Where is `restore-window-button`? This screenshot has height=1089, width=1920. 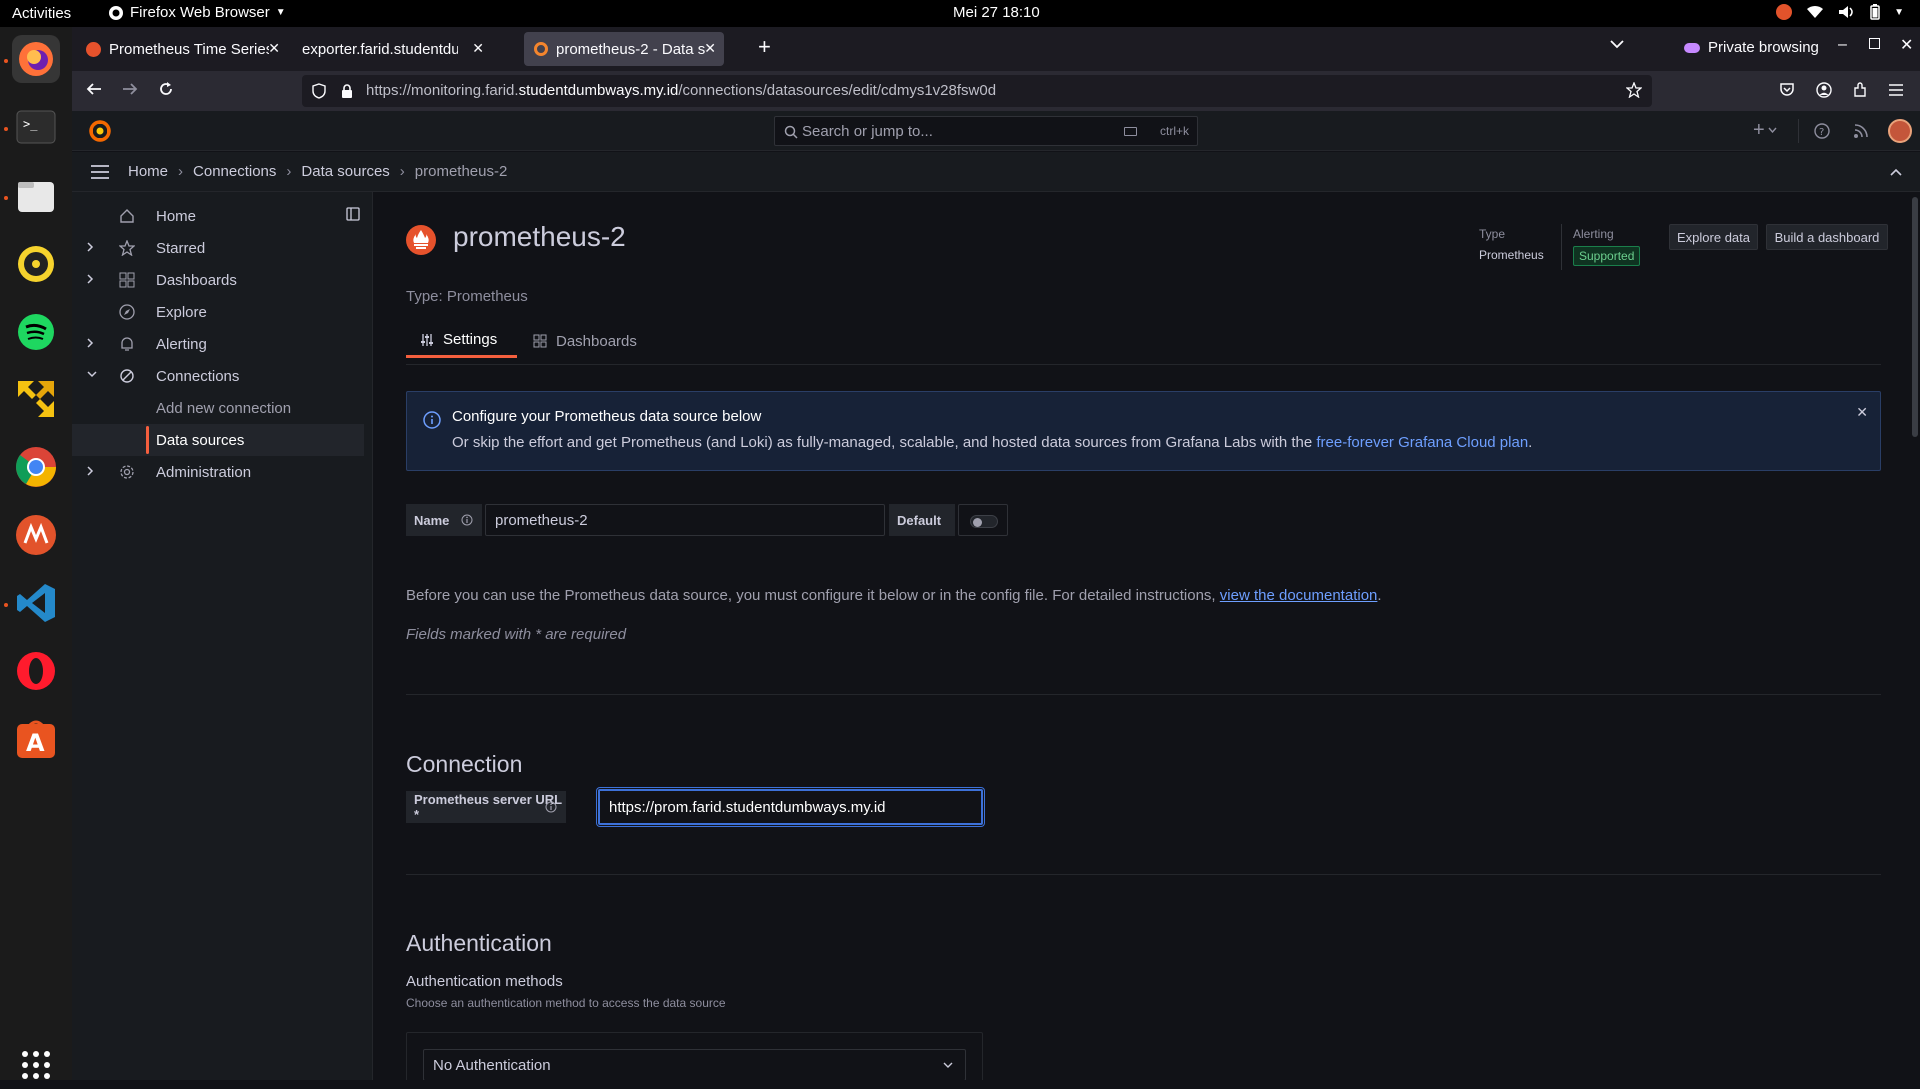
restore-window-button is located at coordinates (1874, 43).